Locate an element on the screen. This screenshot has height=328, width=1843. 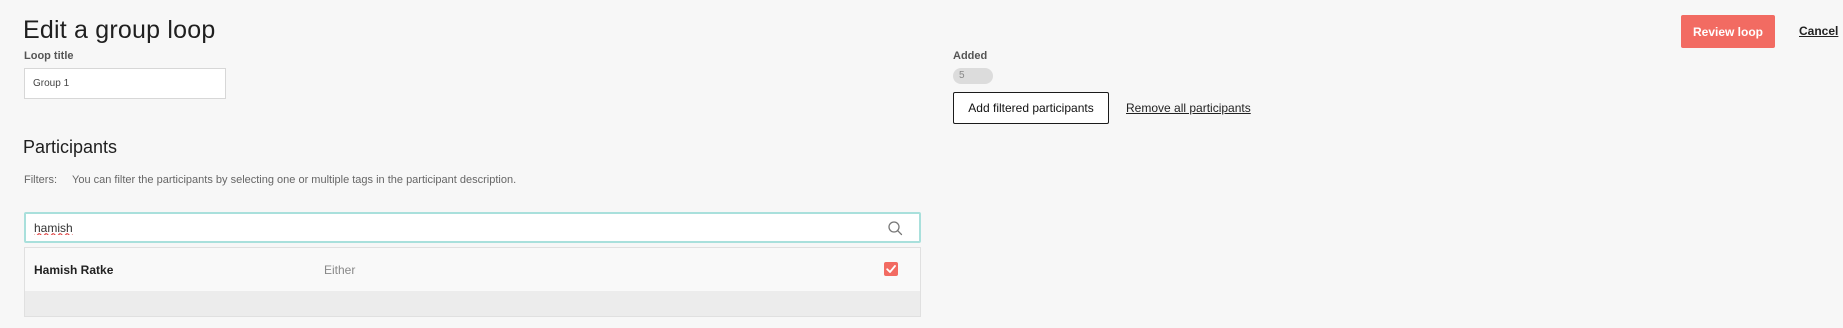
cancel-link: Cancel is located at coordinates (1818, 31).